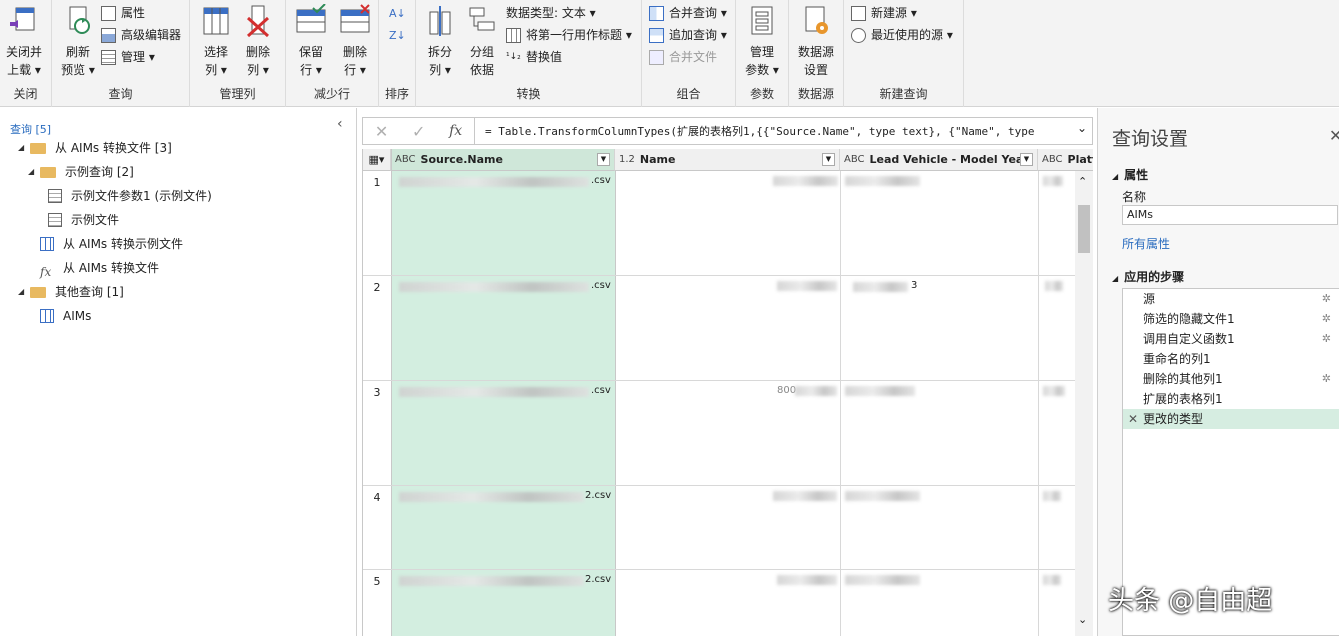  What do you see at coordinates (1231, 299) in the screenshot?
I see `step-item: 源 ✲` at bounding box center [1231, 299].